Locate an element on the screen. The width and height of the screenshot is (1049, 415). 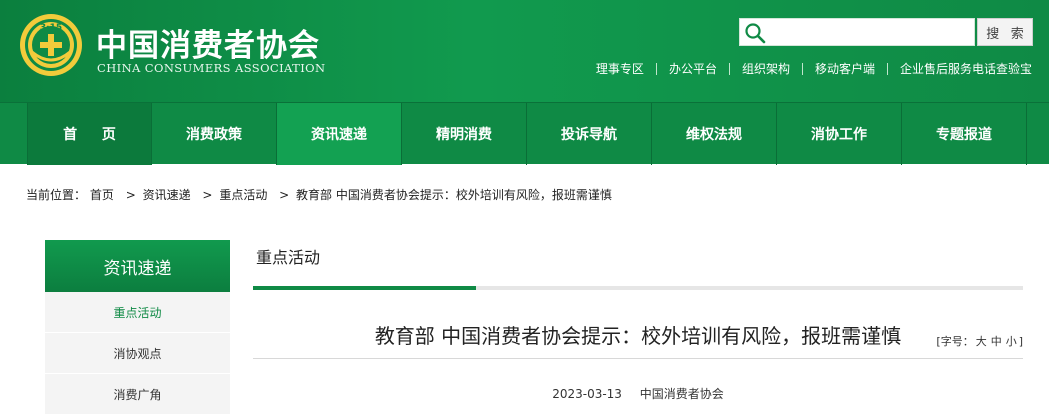
article-title: 教育部 中国消费者协会提示：校外培训有风险，报班需谨慎 is located at coordinates (638, 336).